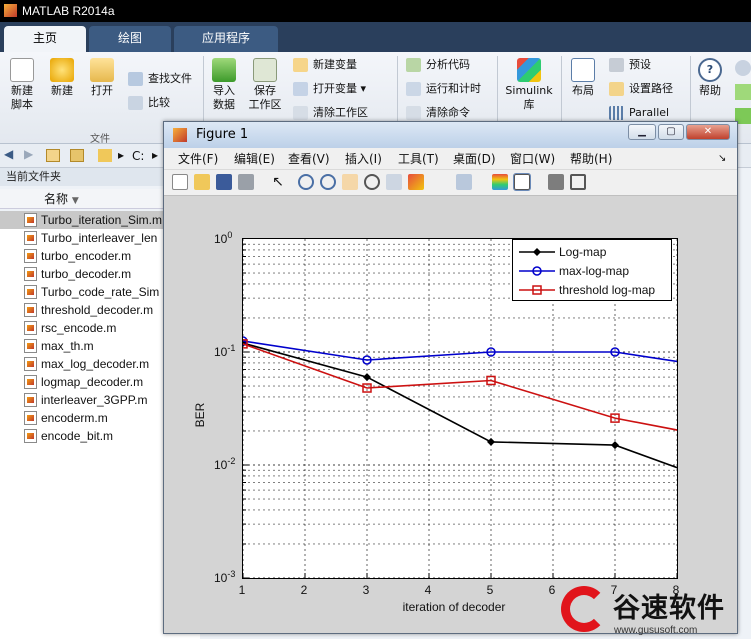 This screenshot has width=751, height=639. I want to click on parallel-button: Parallel, so click(639, 113).